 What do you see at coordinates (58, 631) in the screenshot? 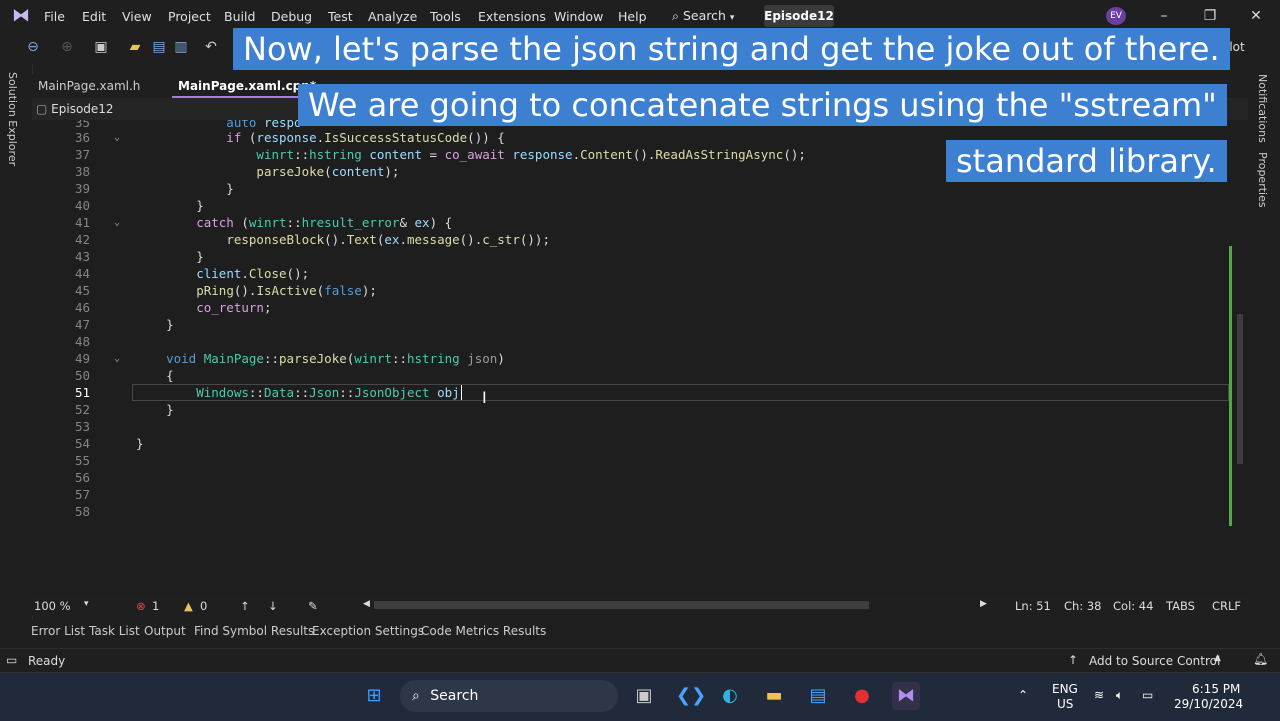
I see `tab-error-list: Error List` at bounding box center [58, 631].